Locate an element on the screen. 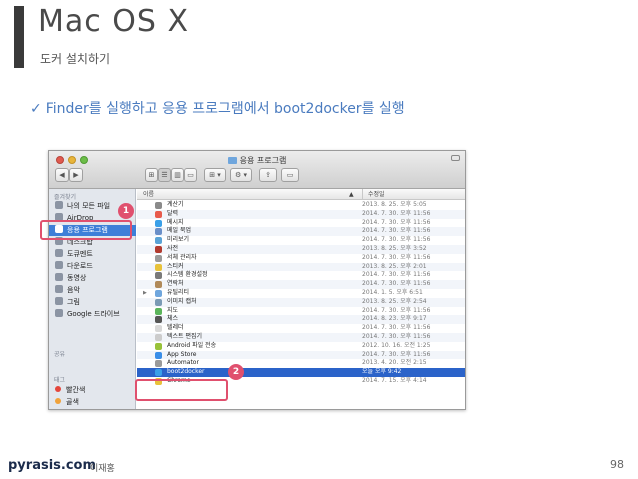  file-row: Automator 2013. 4. 20. 오전 2:15 is located at coordinates (301, 363).